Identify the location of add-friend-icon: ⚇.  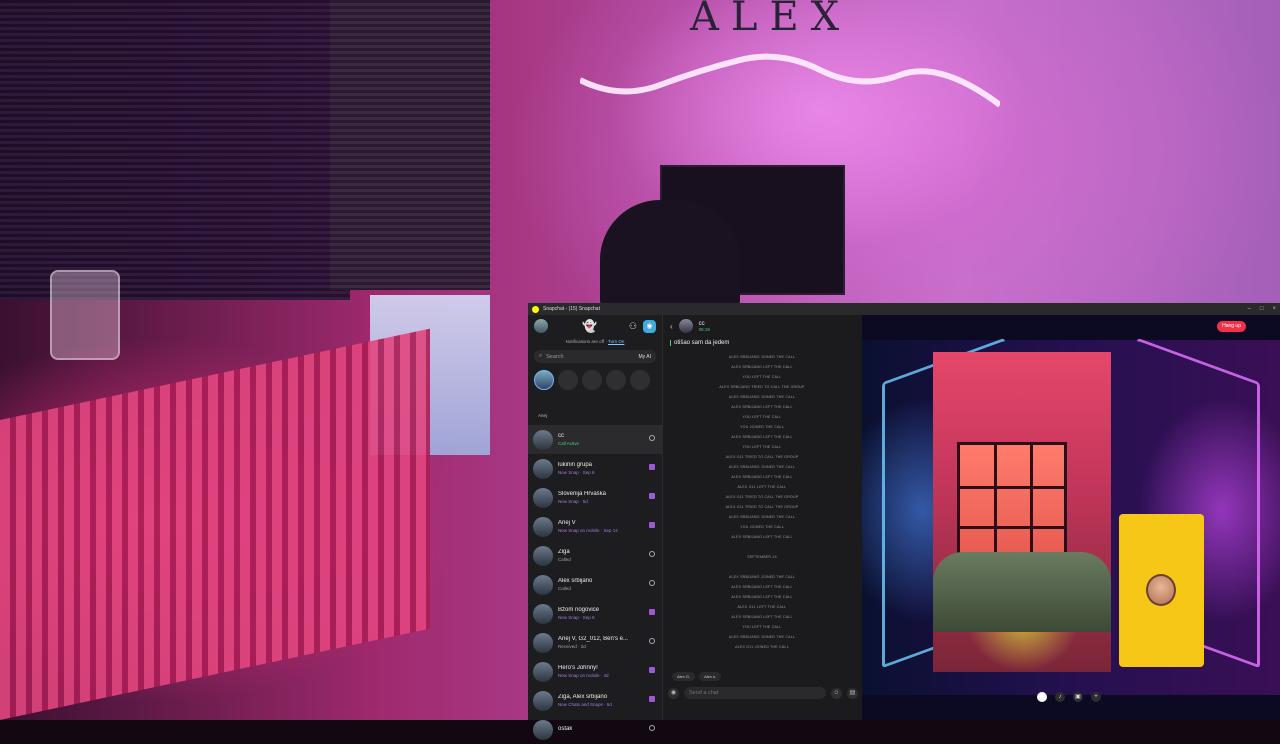
(633, 326).